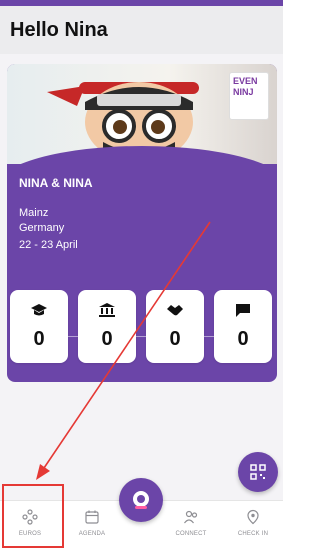 Image resolution: width=320 pixels, height=553 pixels. What do you see at coordinates (33, 516) in the screenshot?
I see `annotation-highlight-box` at bounding box center [33, 516].